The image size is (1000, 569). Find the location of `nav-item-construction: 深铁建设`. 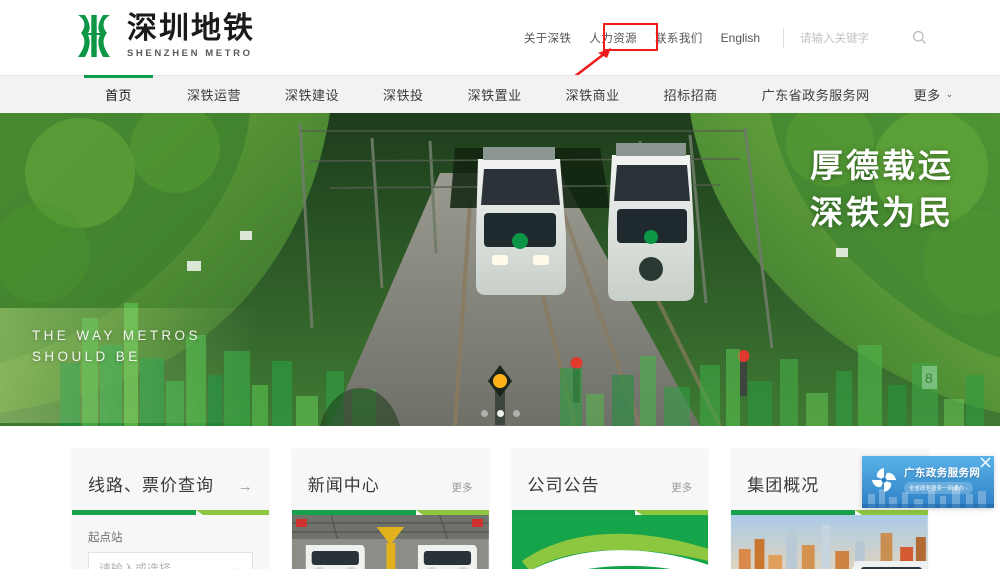

nav-item-construction: 深铁建设 is located at coordinates (312, 94).